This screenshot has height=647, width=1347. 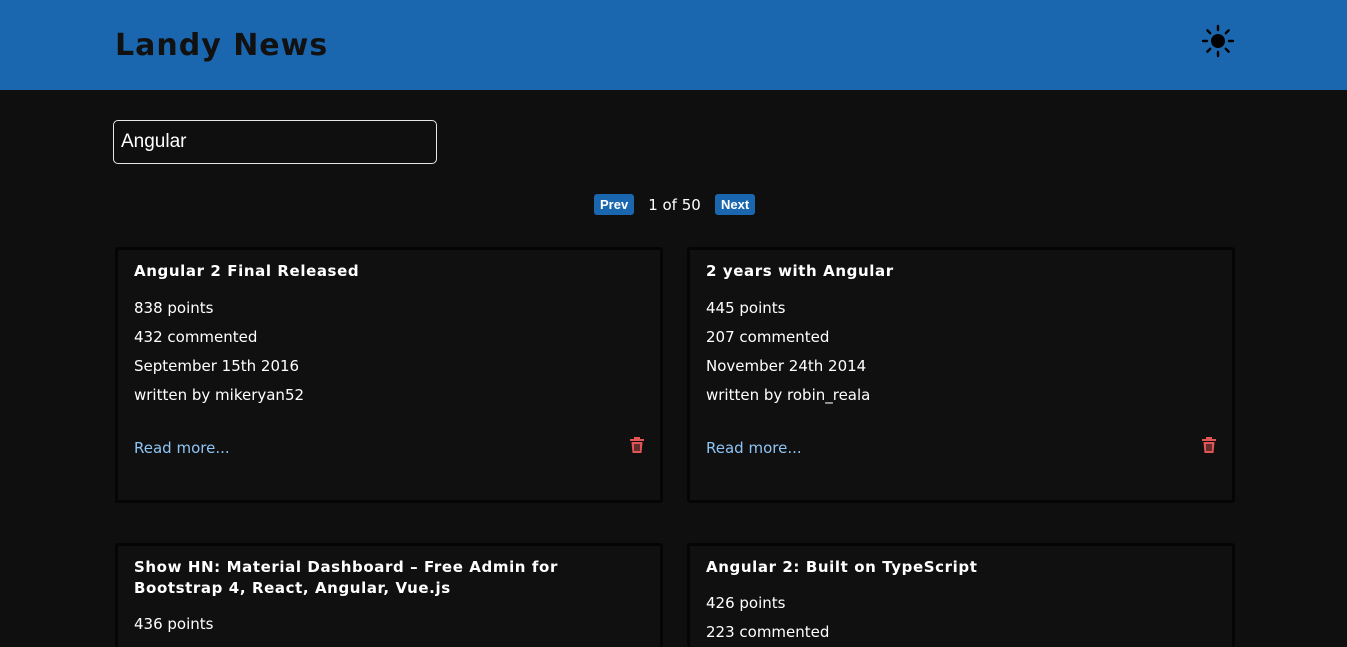 I want to click on page-indicator: 1 of 50, so click(x=674, y=205).